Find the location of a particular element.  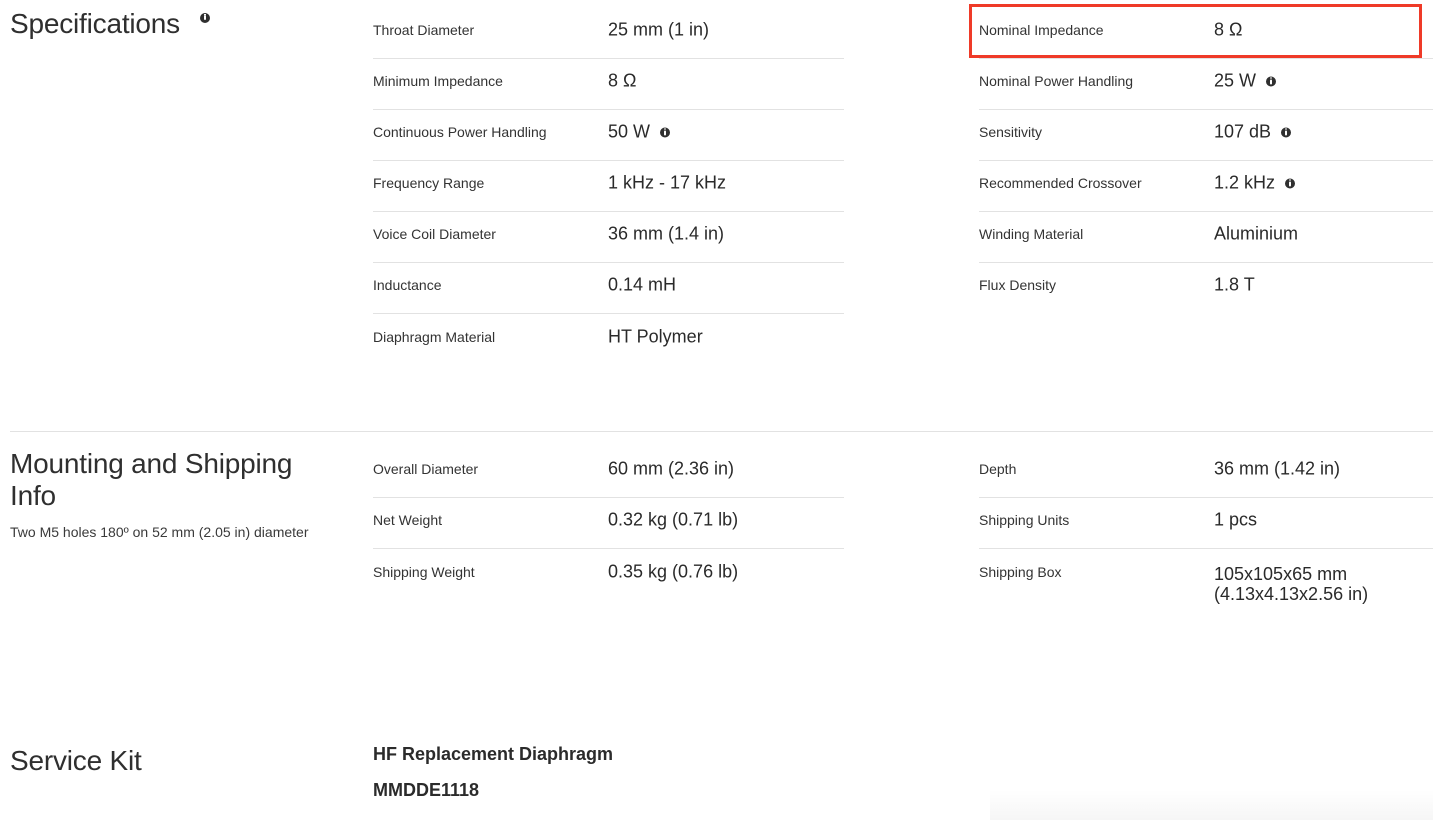

spec-row-continuous-power-handling: Continuous Power Handling 50 W is located at coordinates (608, 135).